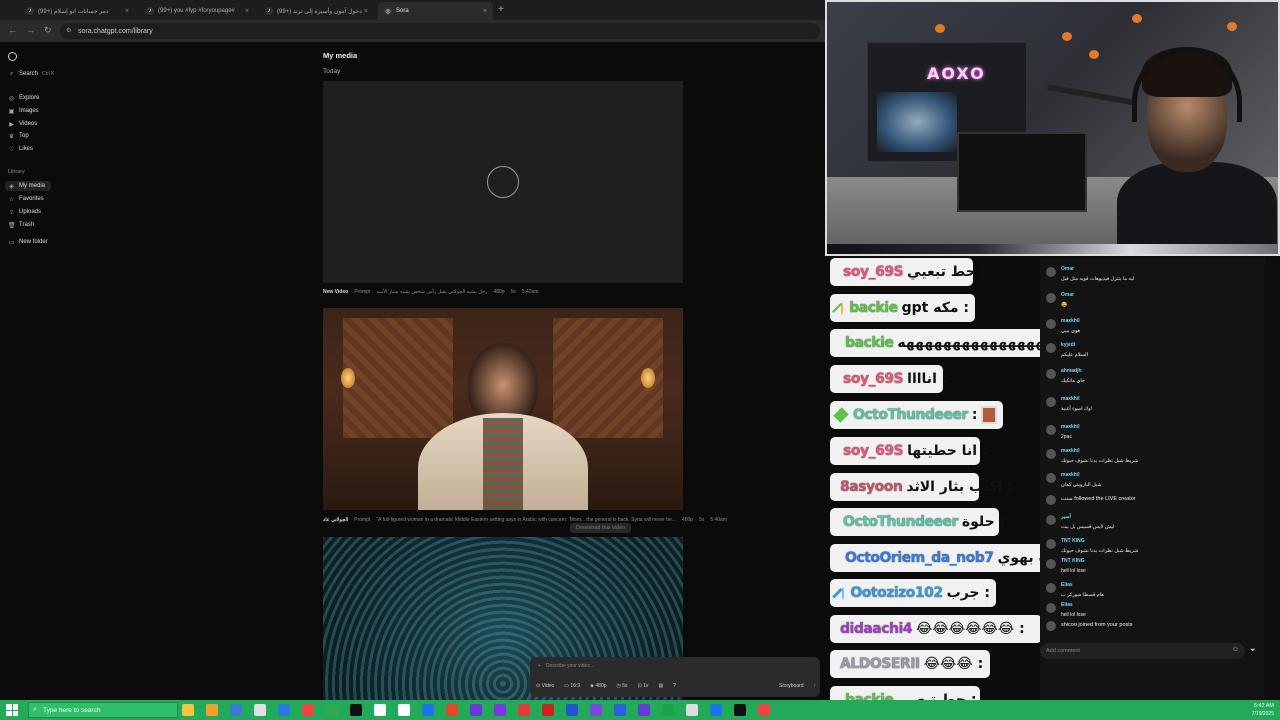 The width and height of the screenshot is (1280, 720). What do you see at coordinates (23, 111) in the screenshot?
I see `sidebar-item-images: ▣ Images` at bounding box center [23, 111].